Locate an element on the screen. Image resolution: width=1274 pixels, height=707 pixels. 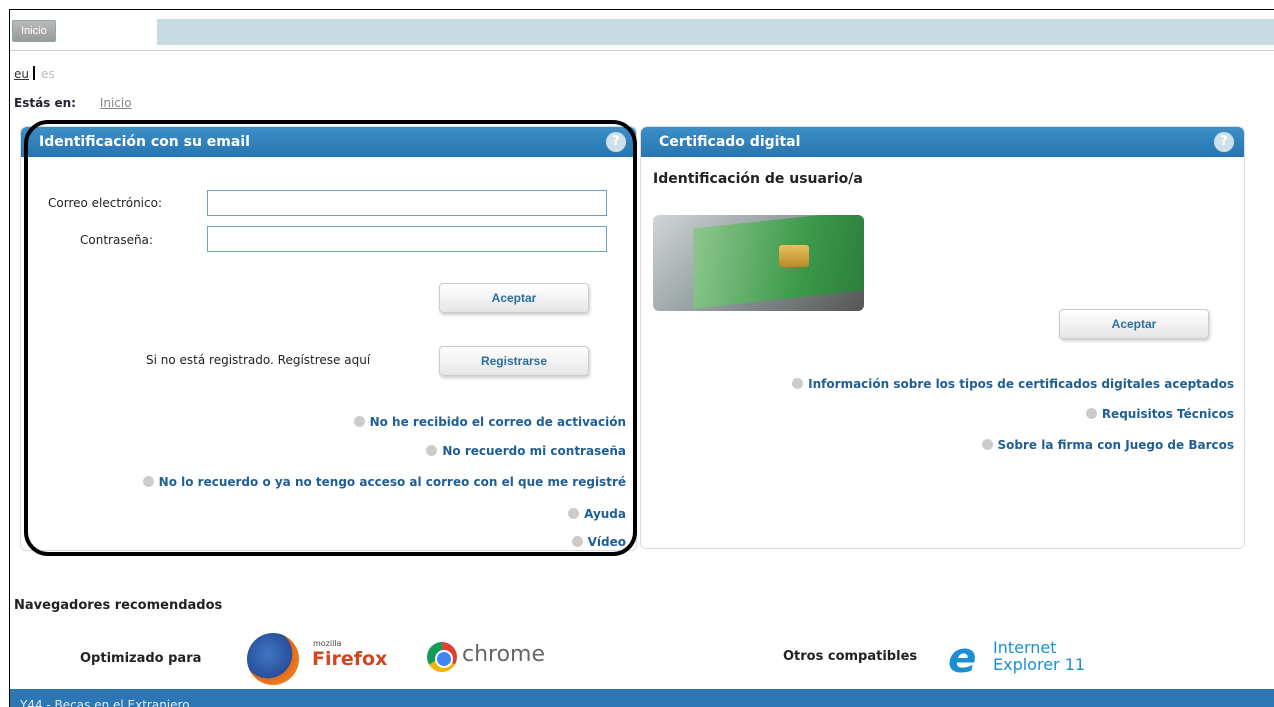
link-signature-info: Sobre la firma con Juego de Barcos is located at coordinates (1107, 445).